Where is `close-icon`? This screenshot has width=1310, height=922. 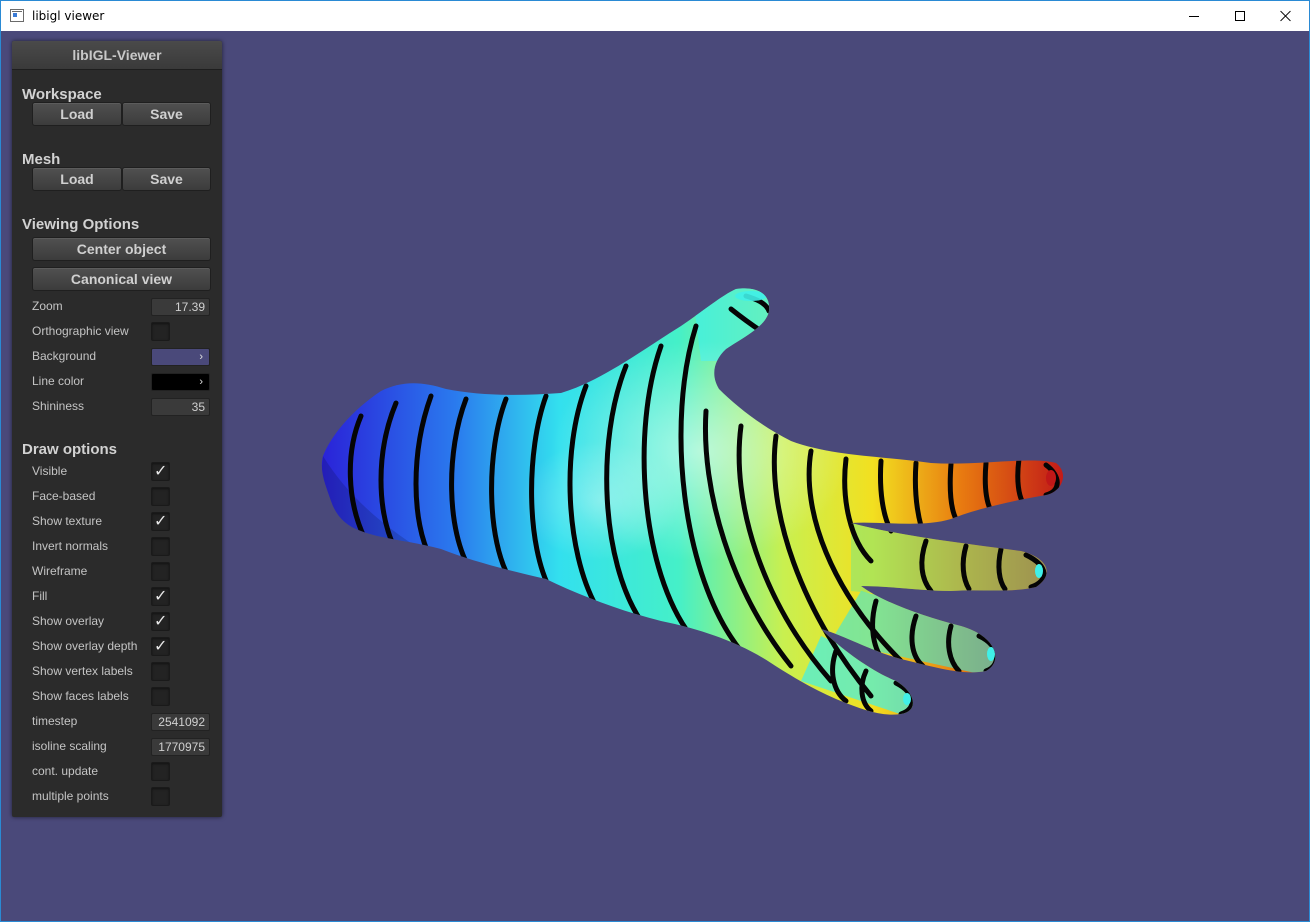
close-icon is located at coordinates (1286, 16).